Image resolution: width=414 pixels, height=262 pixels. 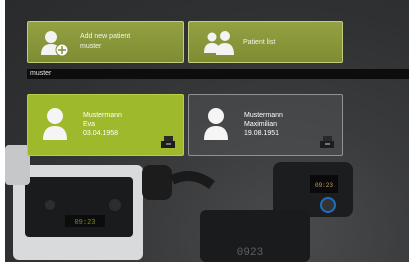 What do you see at coordinates (255, 236) in the screenshot?
I see `device-illustration-bottom: 0923` at bounding box center [255, 236].